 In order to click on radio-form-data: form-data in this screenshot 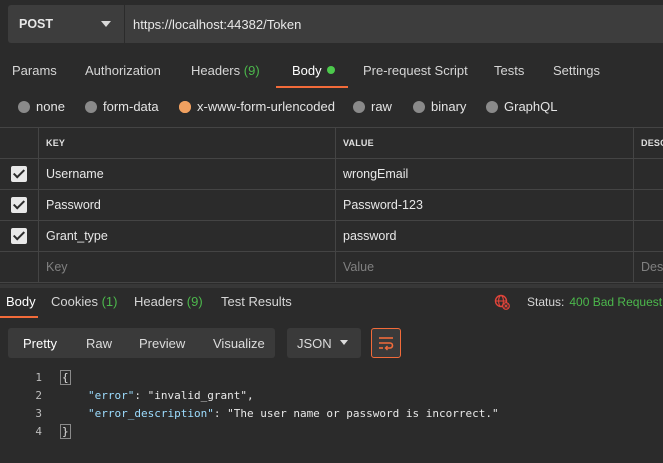, I will do `click(122, 106)`.